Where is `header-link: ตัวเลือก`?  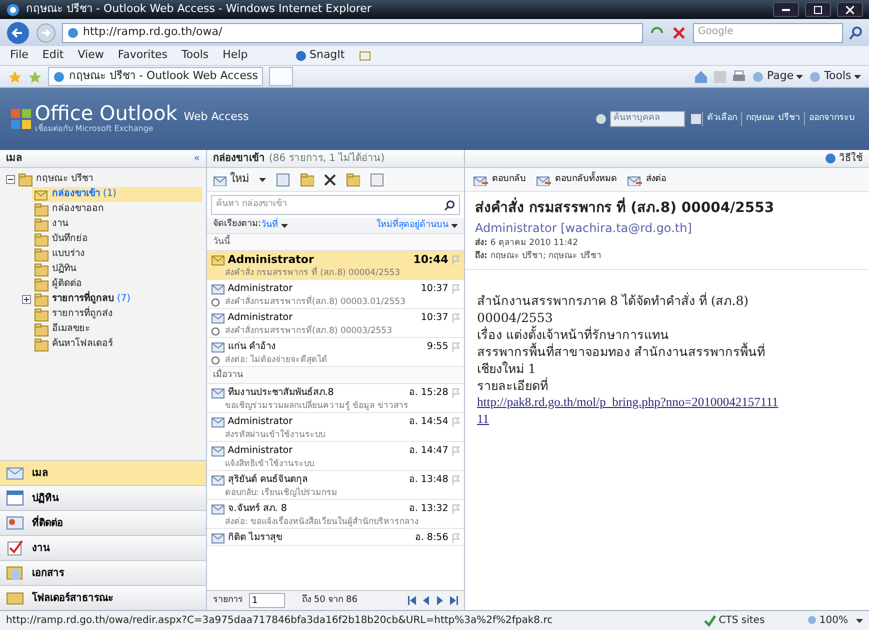 header-link: ตัวเลือก is located at coordinates (722, 119).